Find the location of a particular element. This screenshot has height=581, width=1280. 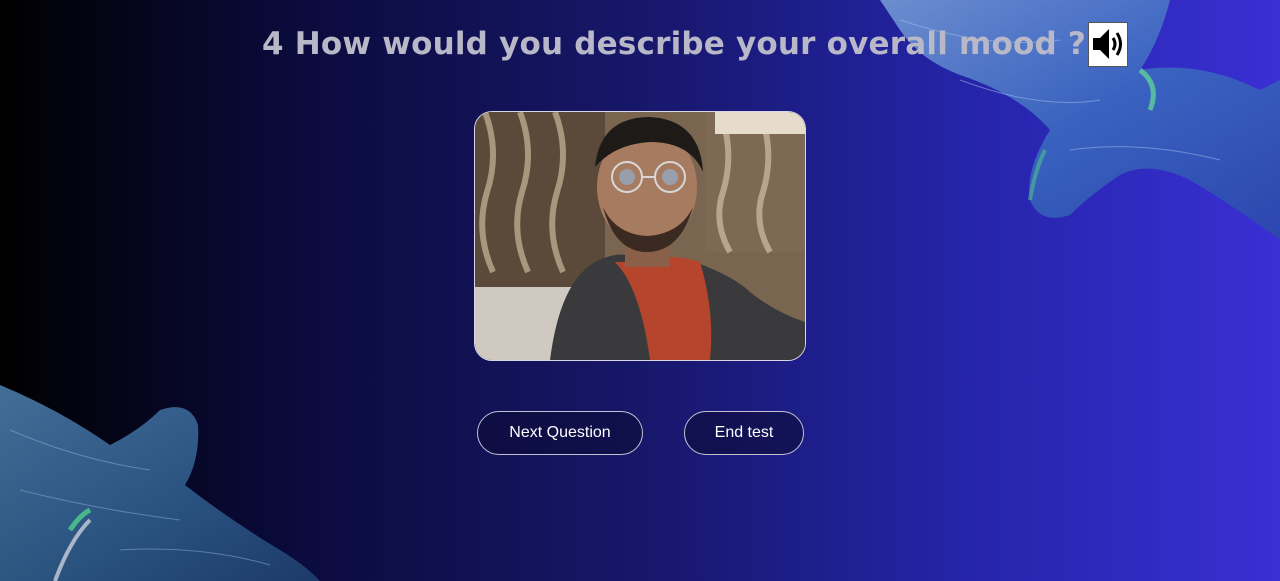

webcam-video-image is located at coordinates (640, 236).